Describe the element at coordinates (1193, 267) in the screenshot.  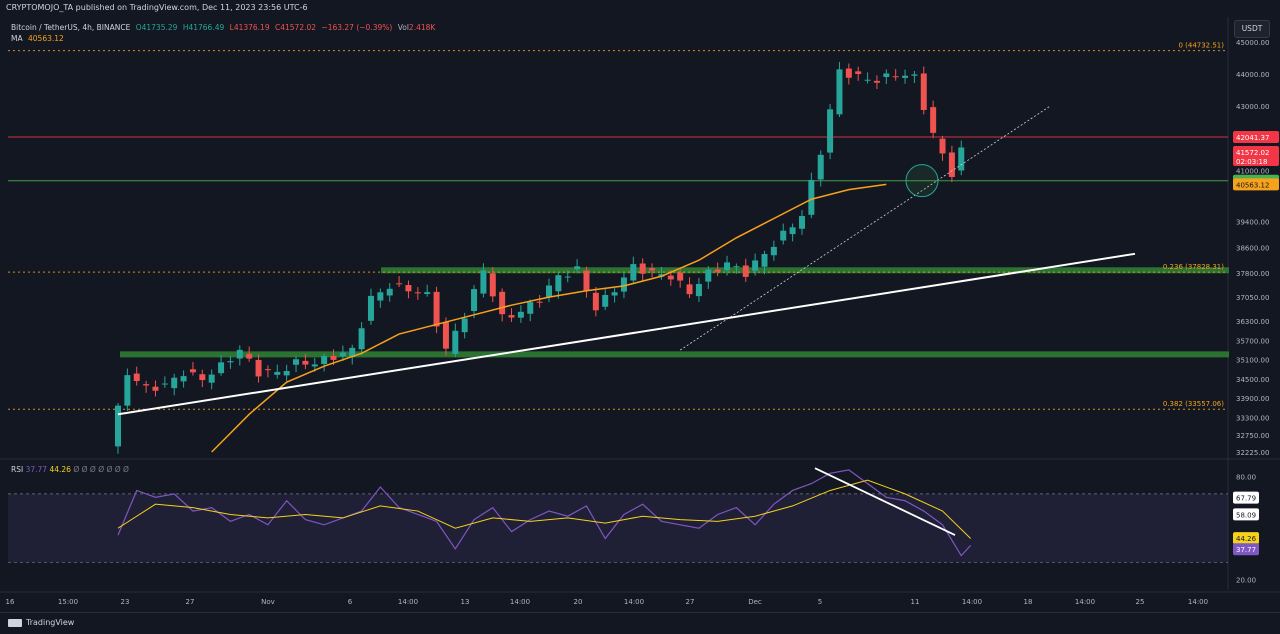
I see `level-label-1: 0.236 (37828.31)` at that location.